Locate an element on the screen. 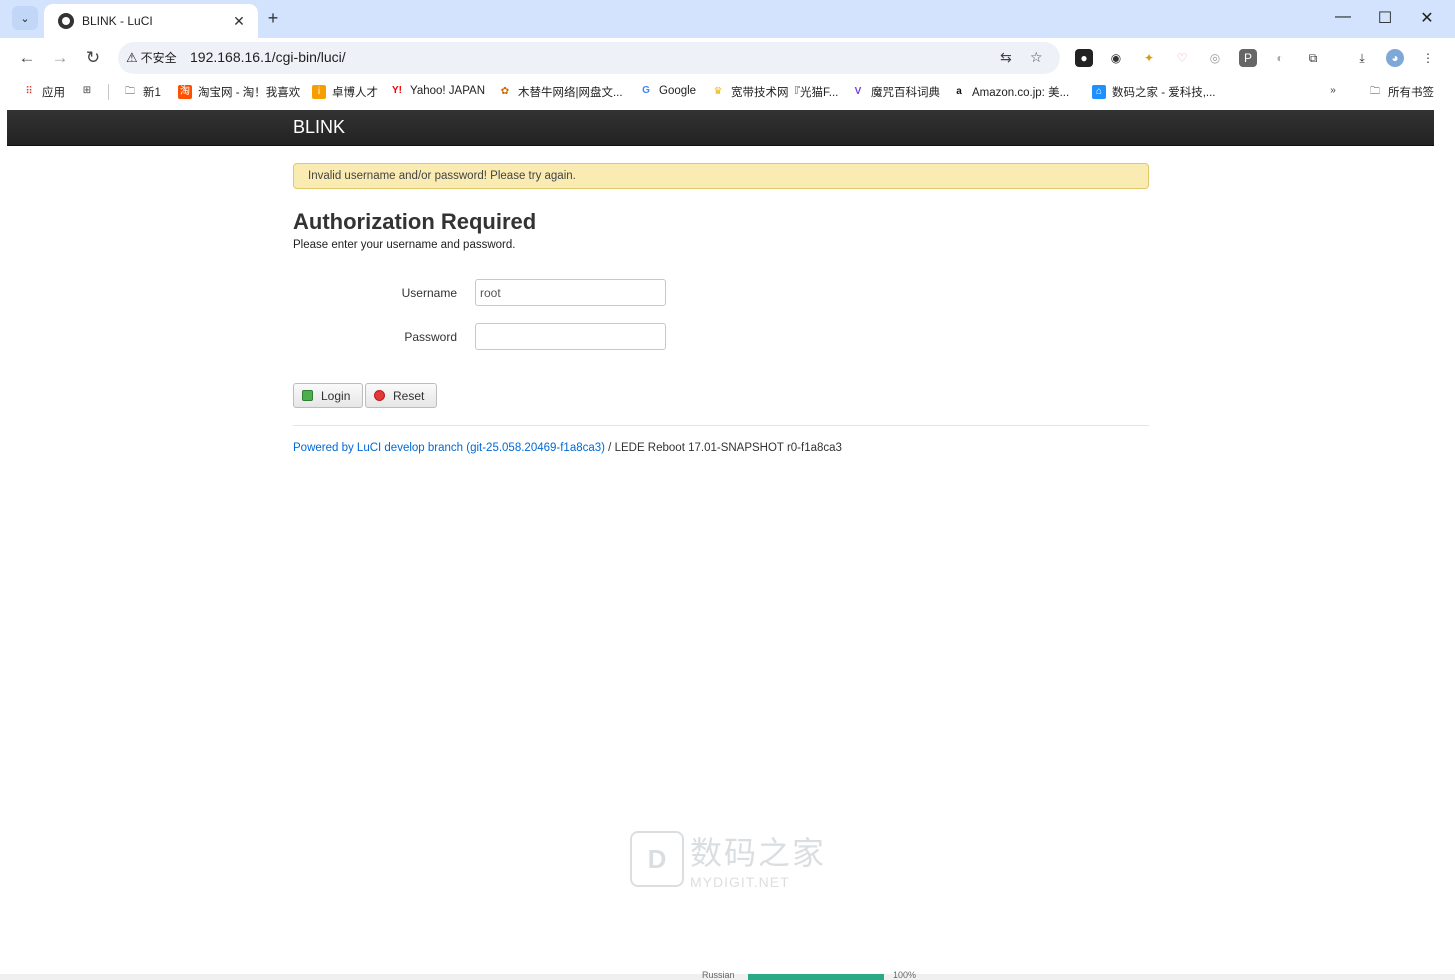  bookmarks-divider is located at coordinates (108, 92).